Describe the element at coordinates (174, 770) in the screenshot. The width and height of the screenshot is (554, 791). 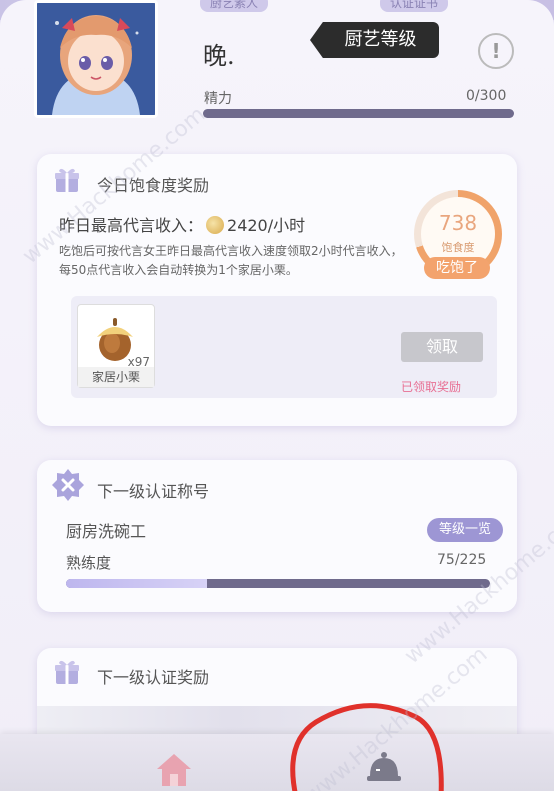
I see `home-icon` at that location.